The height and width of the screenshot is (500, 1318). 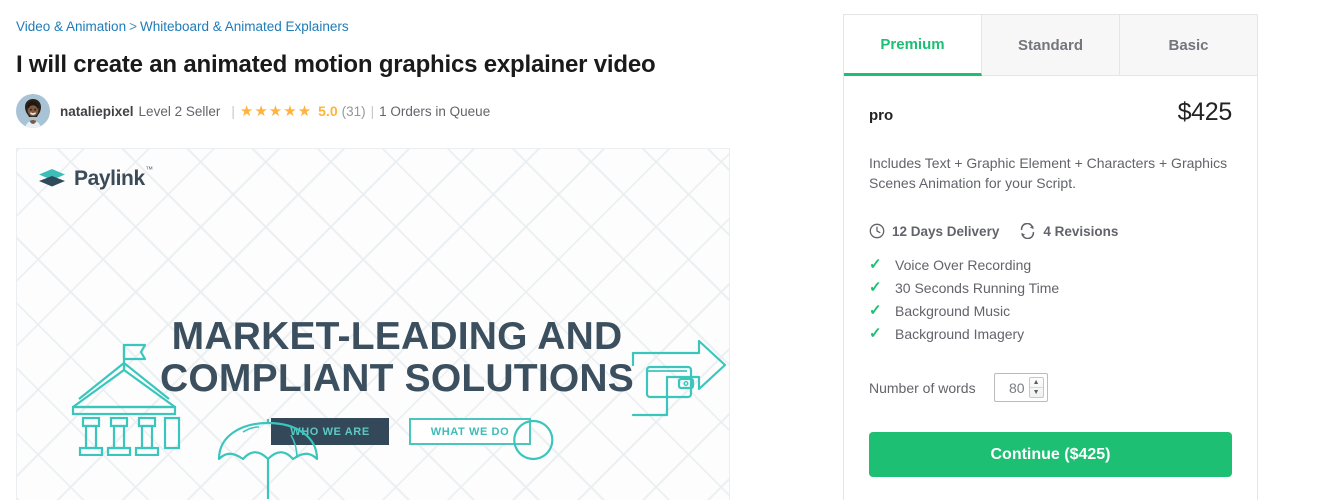 I want to click on feature-label: 30 Seconds Running Time, so click(x=977, y=287).